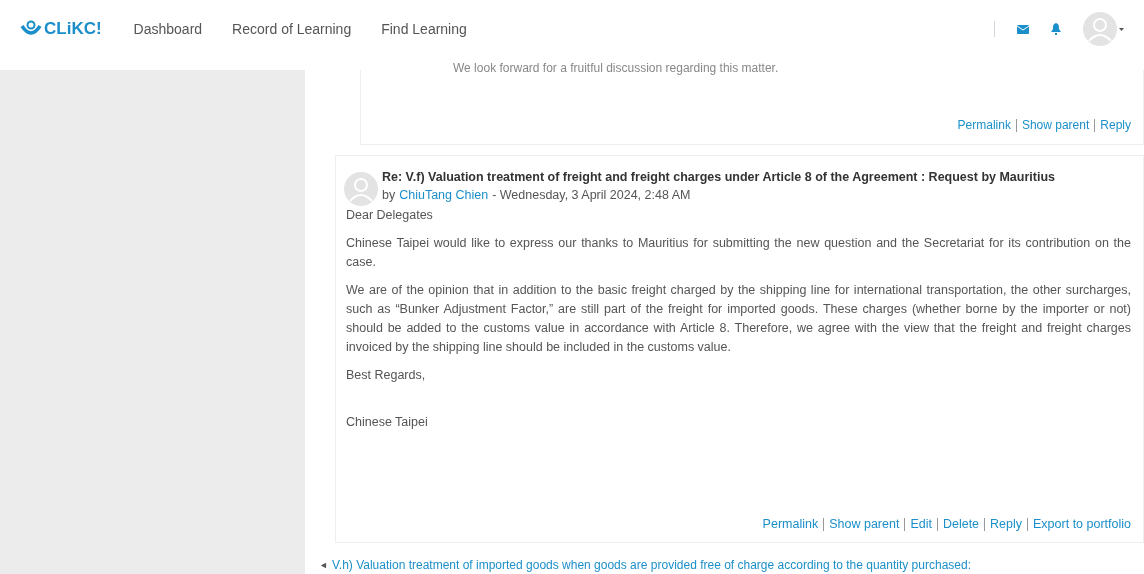 The width and height of the screenshot is (1144, 574). Describe the element at coordinates (31, 29) in the screenshot. I see `logo-icon` at that location.